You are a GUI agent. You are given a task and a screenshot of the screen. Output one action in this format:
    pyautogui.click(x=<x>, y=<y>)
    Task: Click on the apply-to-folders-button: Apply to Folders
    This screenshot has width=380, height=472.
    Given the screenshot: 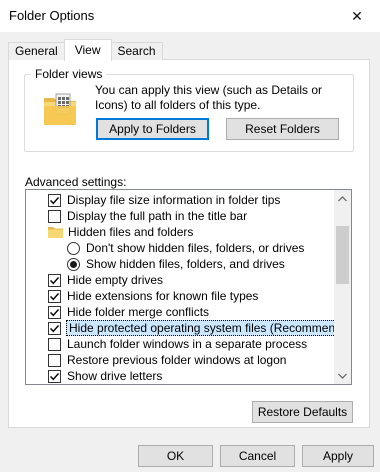 What is the action you would take?
    pyautogui.click(x=152, y=129)
    